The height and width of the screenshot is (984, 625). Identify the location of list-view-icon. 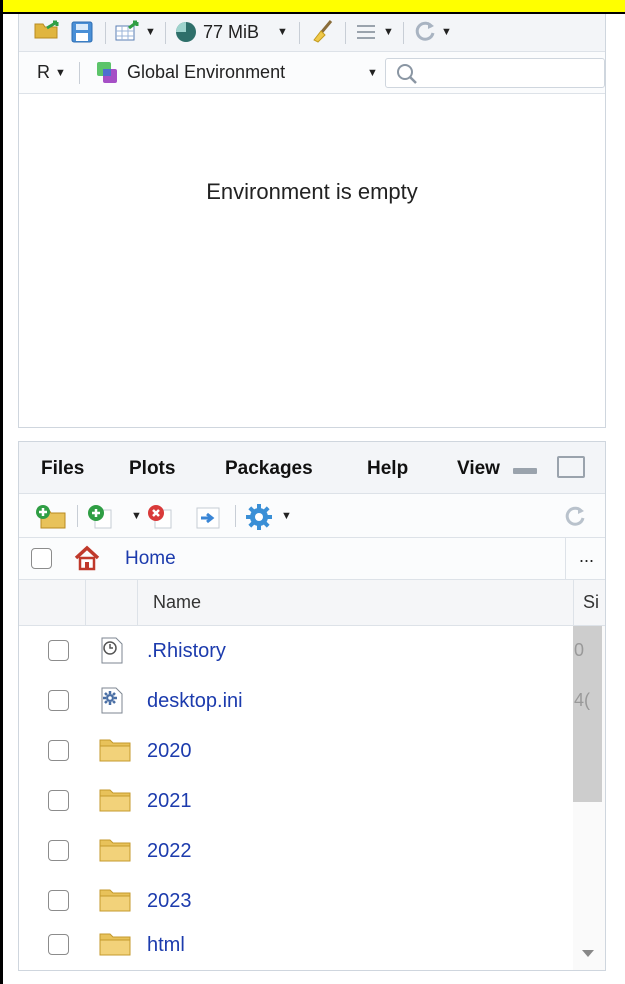
(366, 34).